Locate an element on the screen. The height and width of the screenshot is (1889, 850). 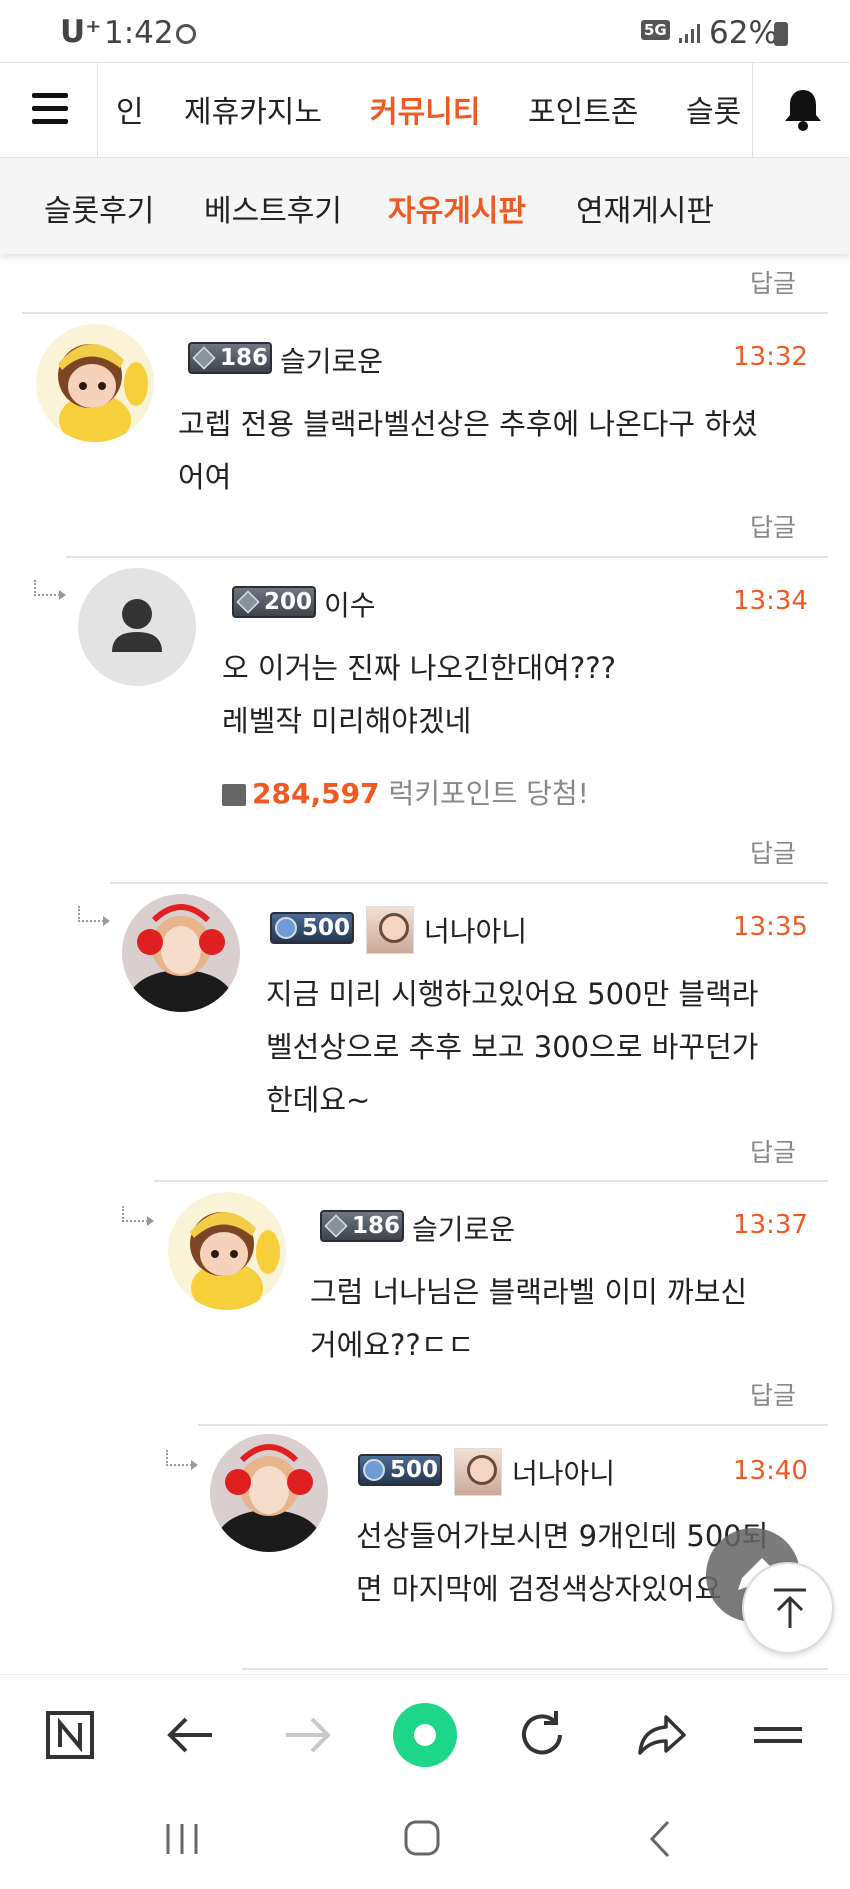
naver-icon is located at coordinates (70, 1735).